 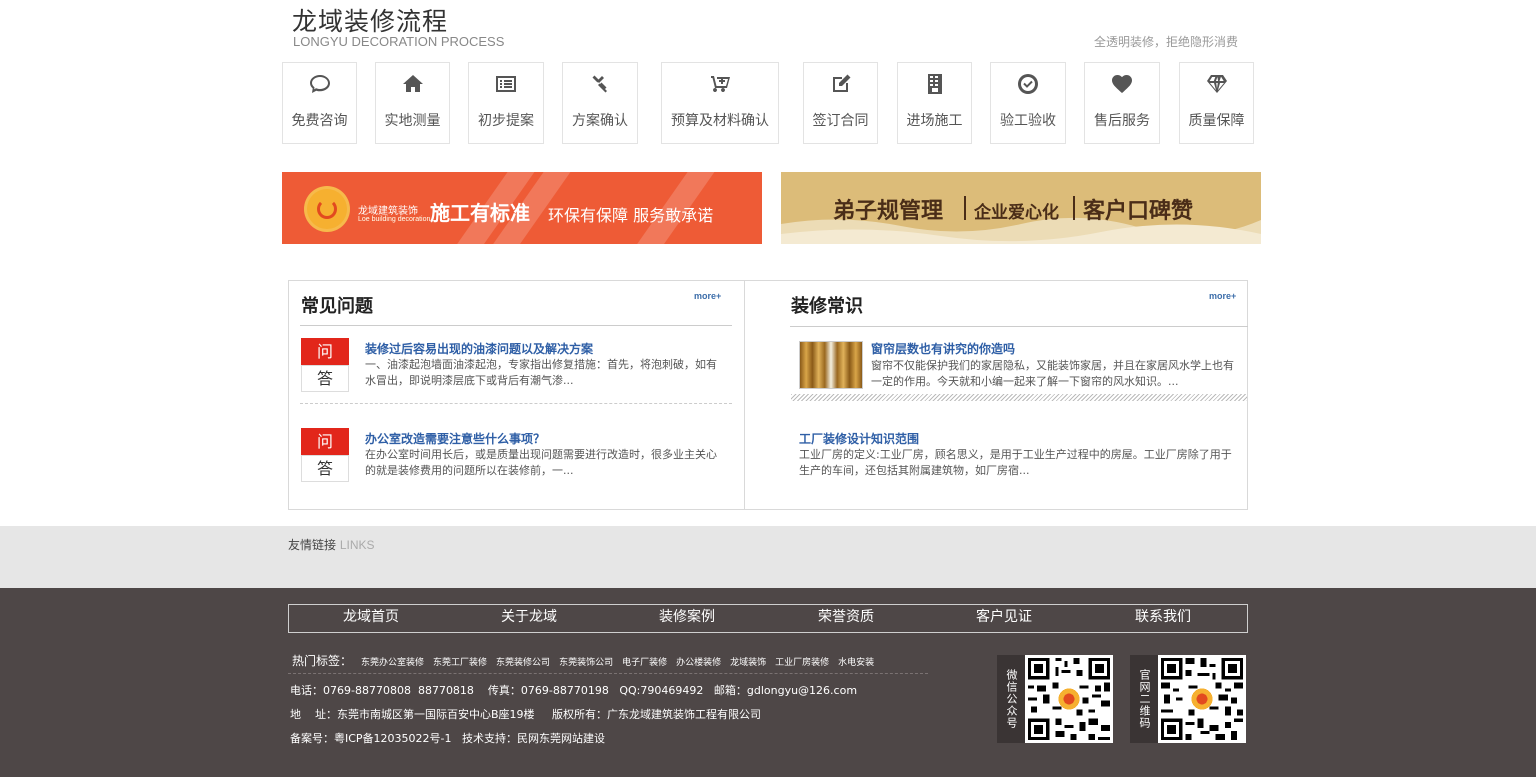 What do you see at coordinates (1028, 87) in the screenshot?
I see `check-circle-icon` at bounding box center [1028, 87].